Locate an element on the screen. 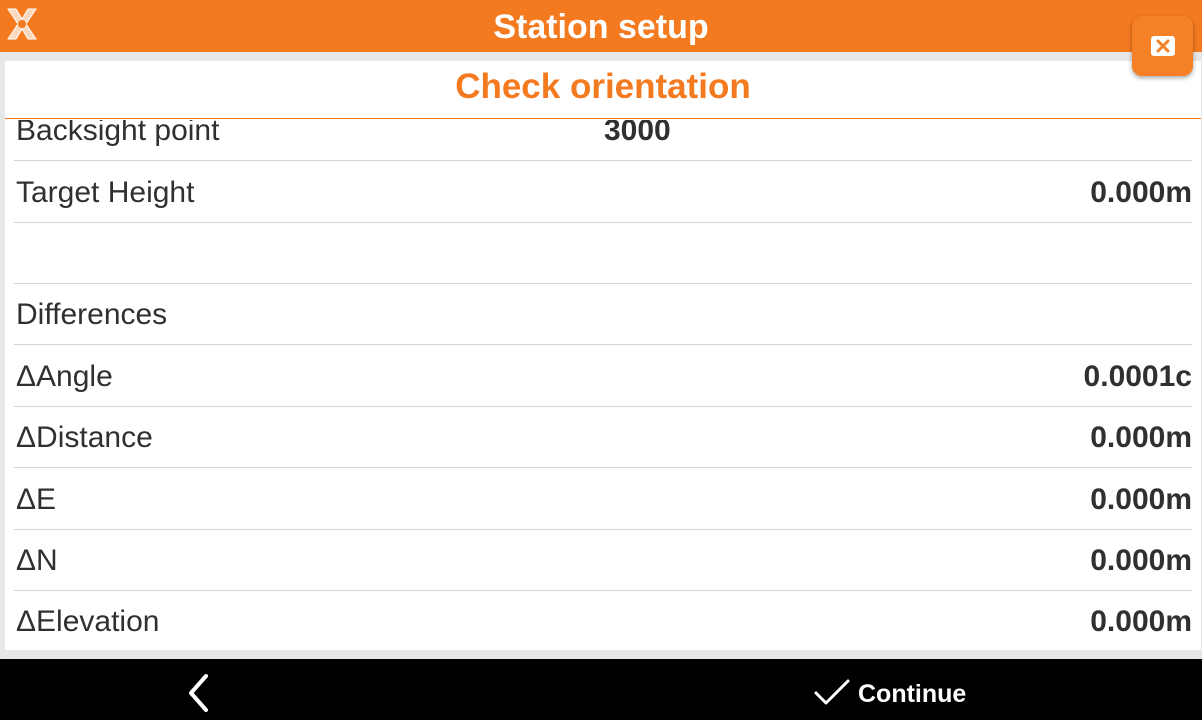 The width and height of the screenshot is (1202, 720). delta-distance-value: 0.000m is located at coordinates (1141, 437).